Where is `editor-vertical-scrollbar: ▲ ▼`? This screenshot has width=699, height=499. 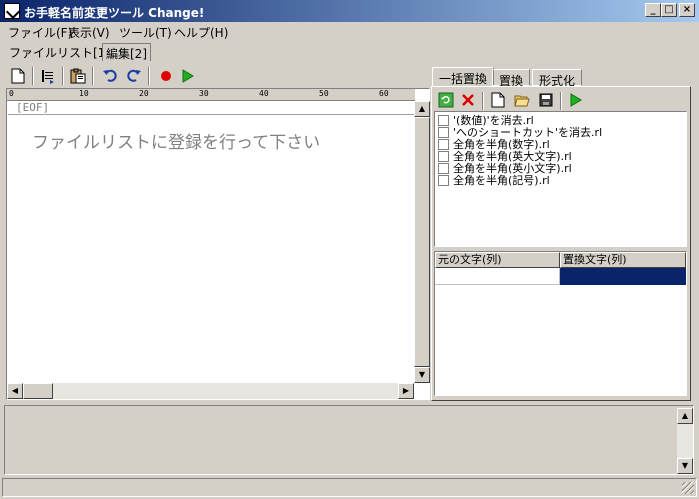 editor-vertical-scrollbar: ▲ ▼ is located at coordinates (422, 242).